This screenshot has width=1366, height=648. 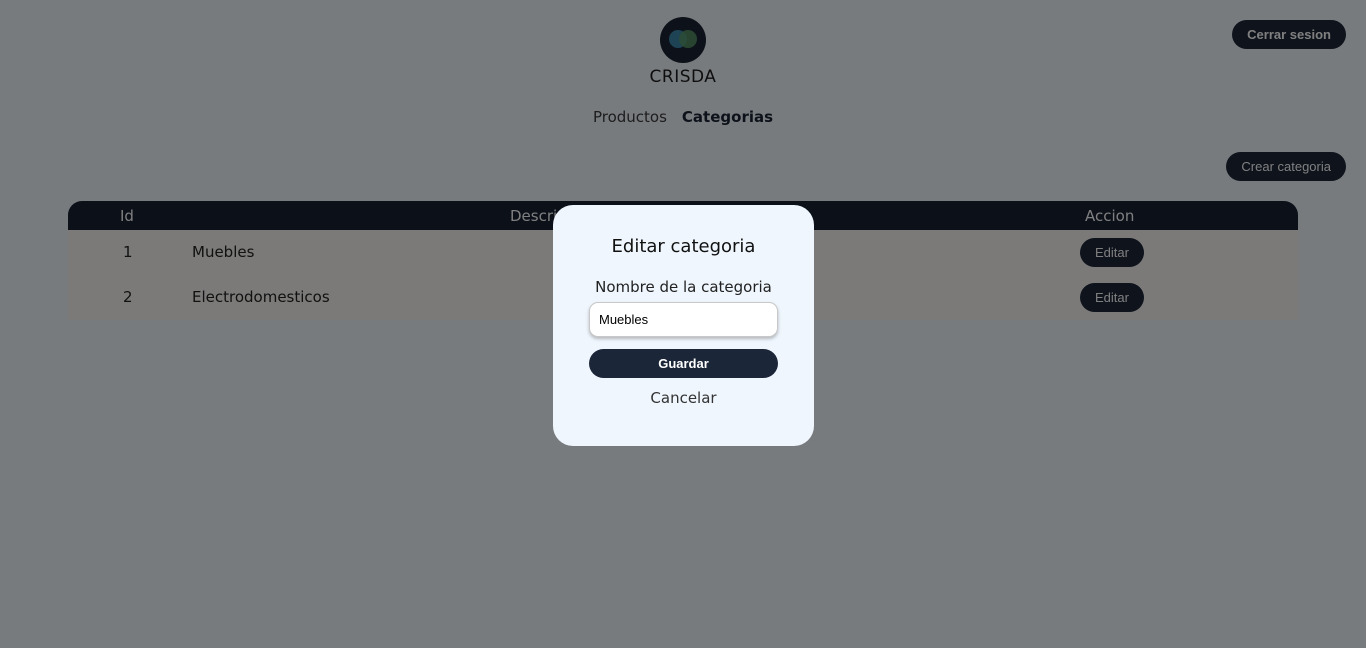 What do you see at coordinates (683, 319) in the screenshot?
I see `category-name-input` at bounding box center [683, 319].